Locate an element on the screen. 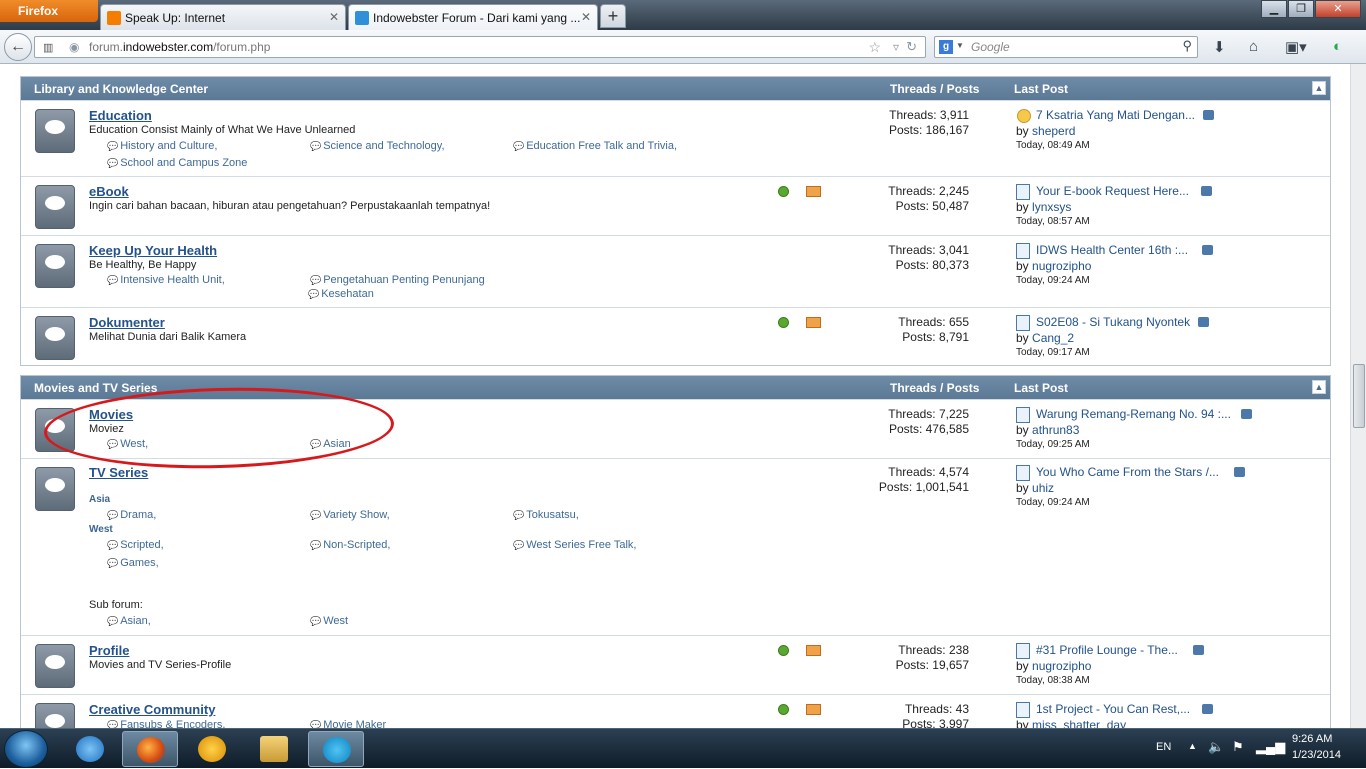 This screenshot has width=1366, height=769. forum-title: Education is located at coordinates (120, 115).